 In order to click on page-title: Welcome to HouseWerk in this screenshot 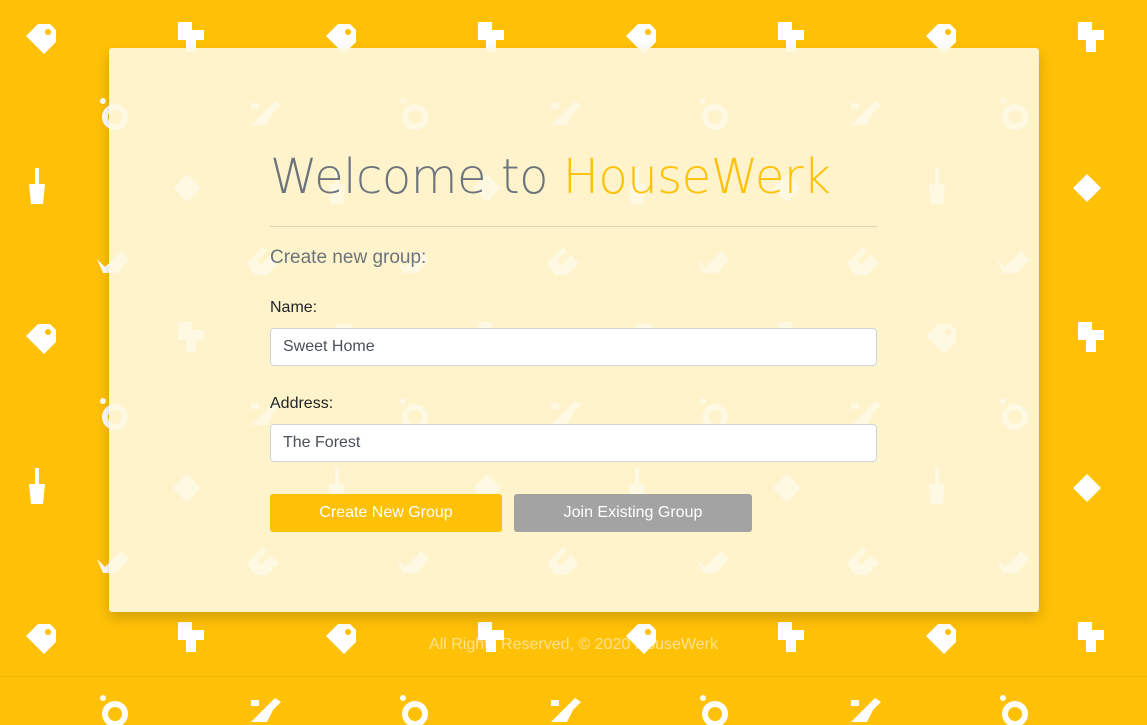, I will do `click(573, 177)`.